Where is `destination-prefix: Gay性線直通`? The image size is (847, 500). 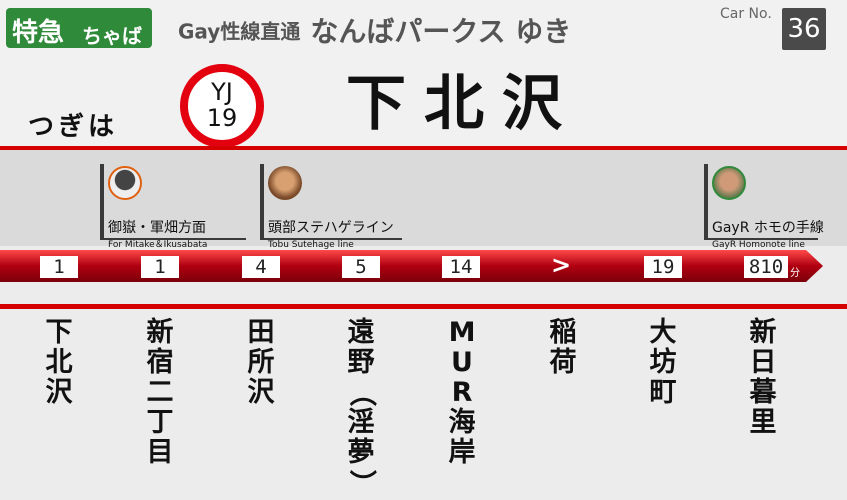
destination-prefix: Gay性線直通 is located at coordinates (239, 31).